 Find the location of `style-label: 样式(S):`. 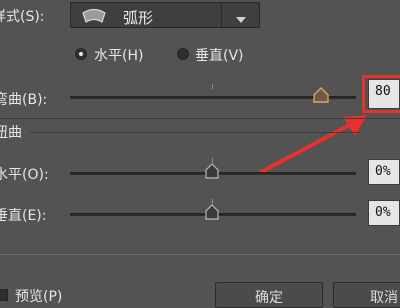

style-label: 样式(S): is located at coordinates (22, 17).